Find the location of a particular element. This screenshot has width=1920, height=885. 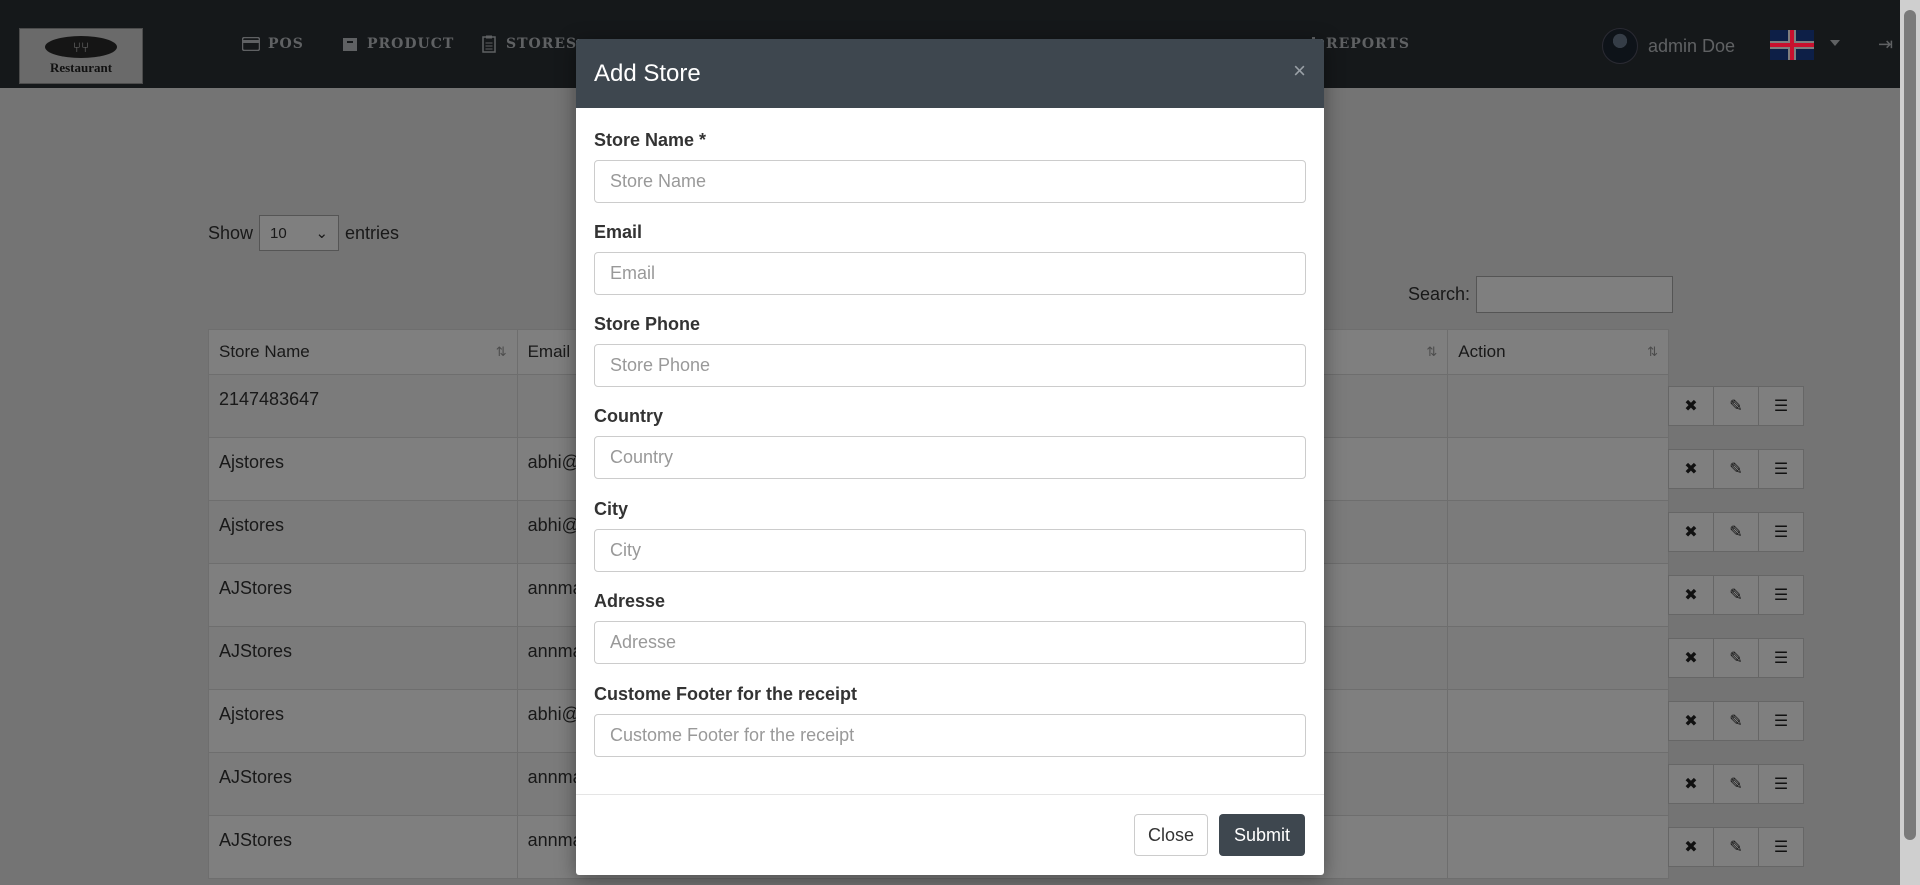

city-field: City City is located at coordinates (950, 535).